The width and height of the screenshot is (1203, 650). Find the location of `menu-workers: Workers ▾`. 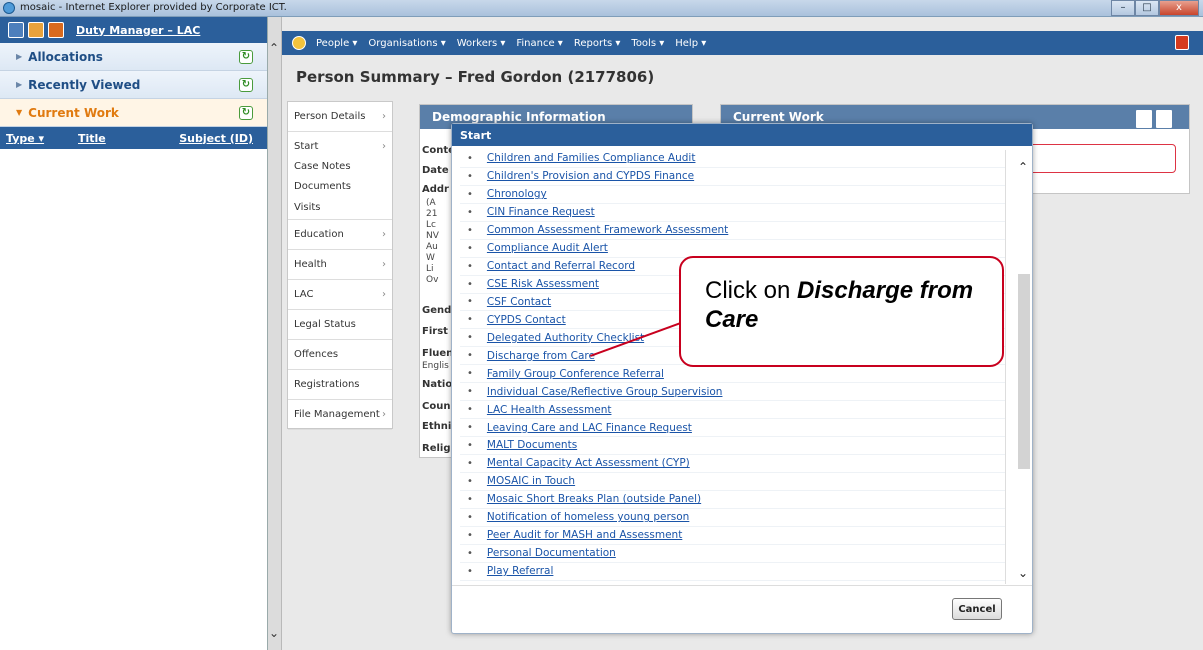

menu-workers: Workers ▾ is located at coordinates (481, 43).